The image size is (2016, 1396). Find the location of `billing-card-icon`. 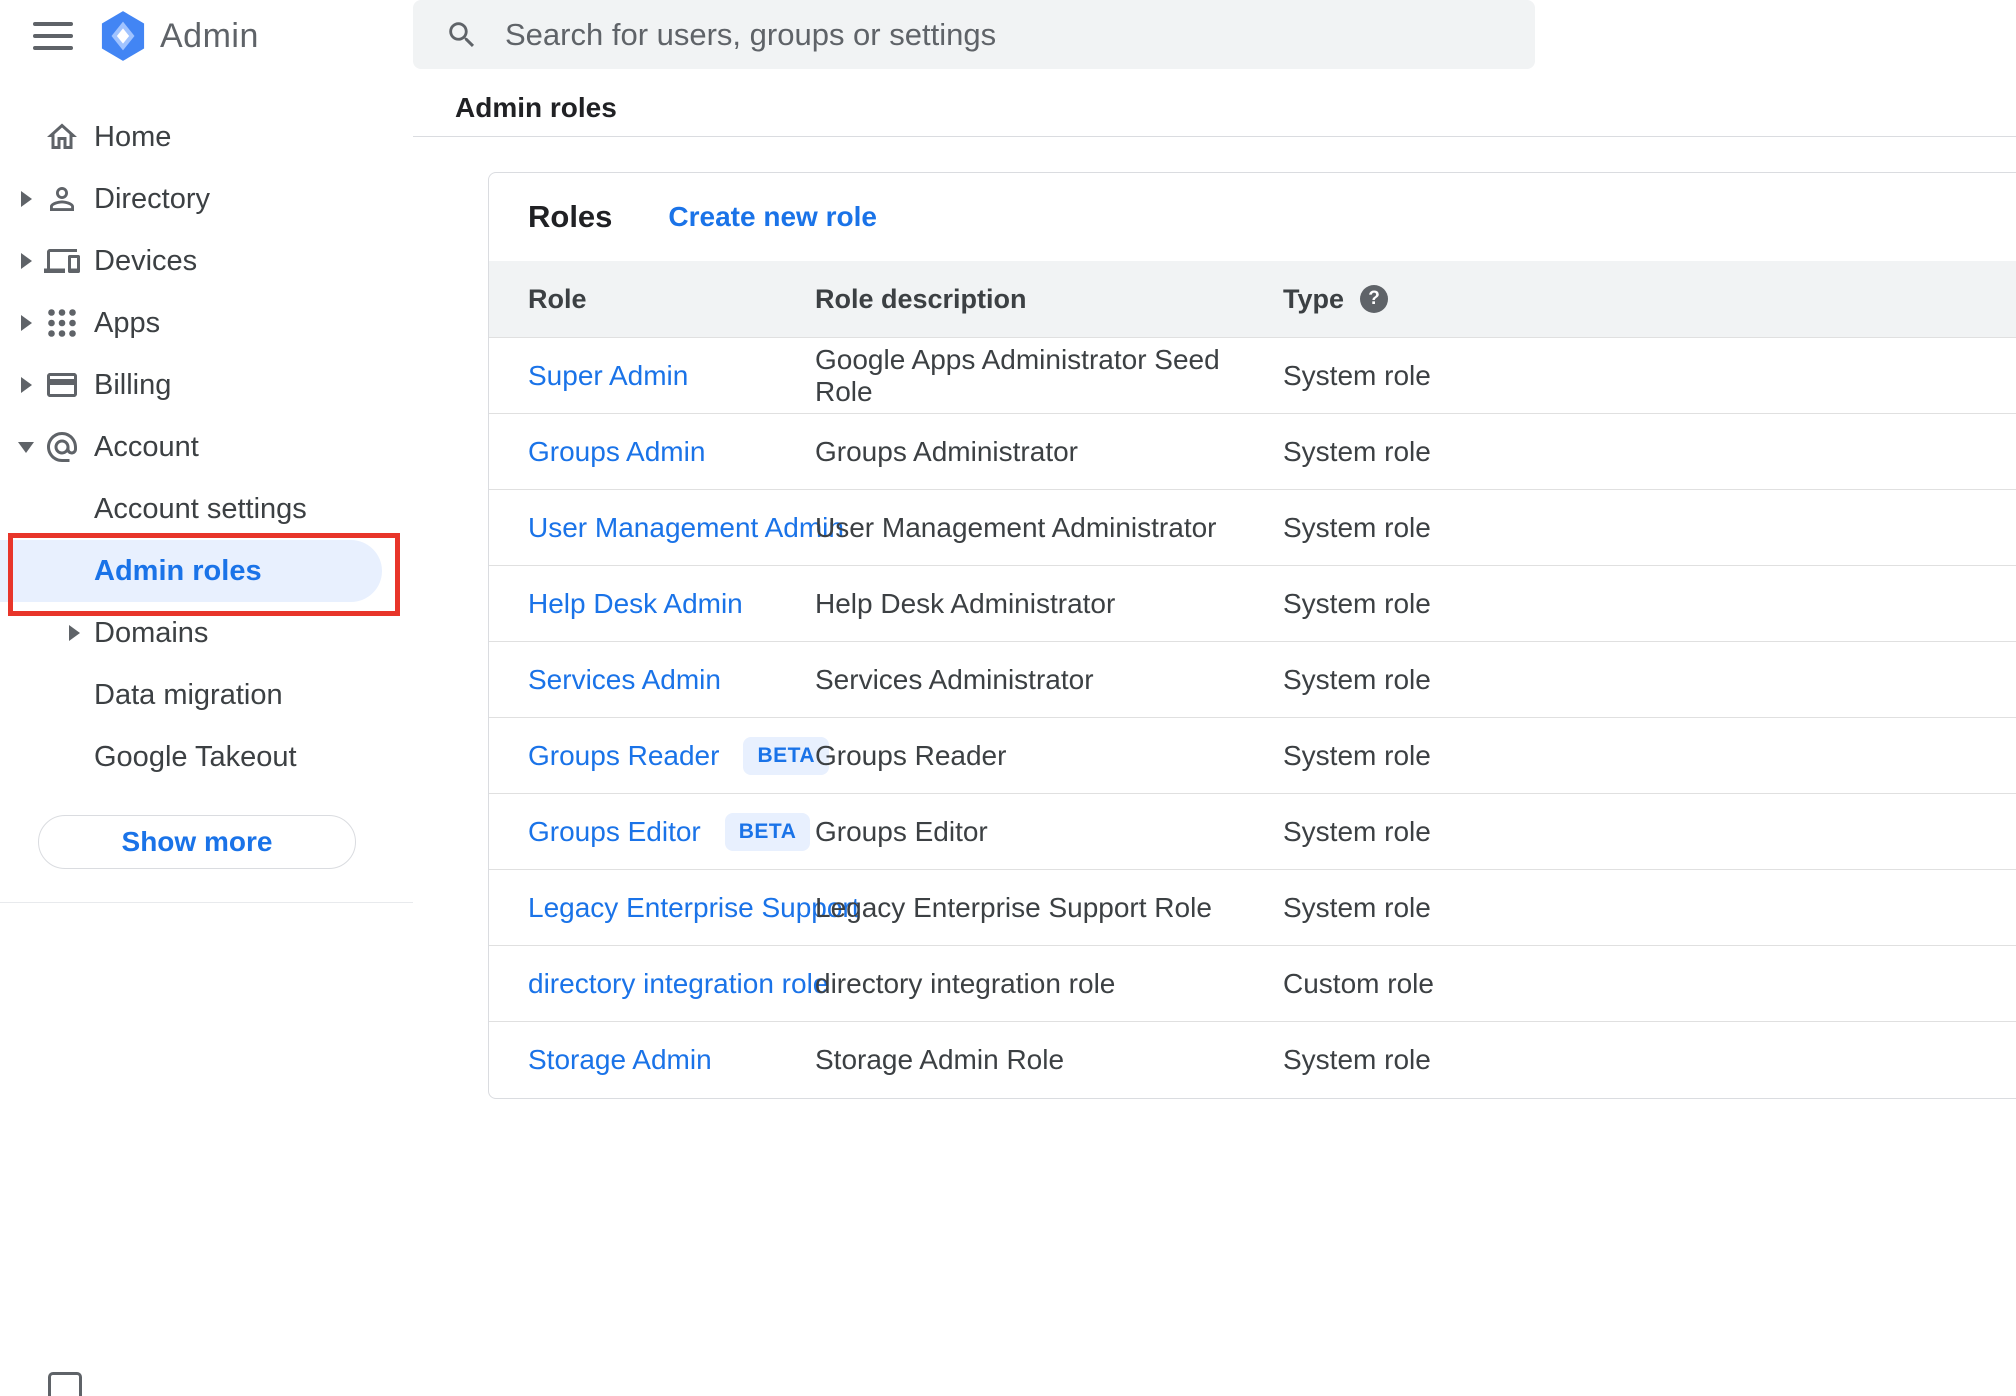

billing-card-icon is located at coordinates (62, 385).